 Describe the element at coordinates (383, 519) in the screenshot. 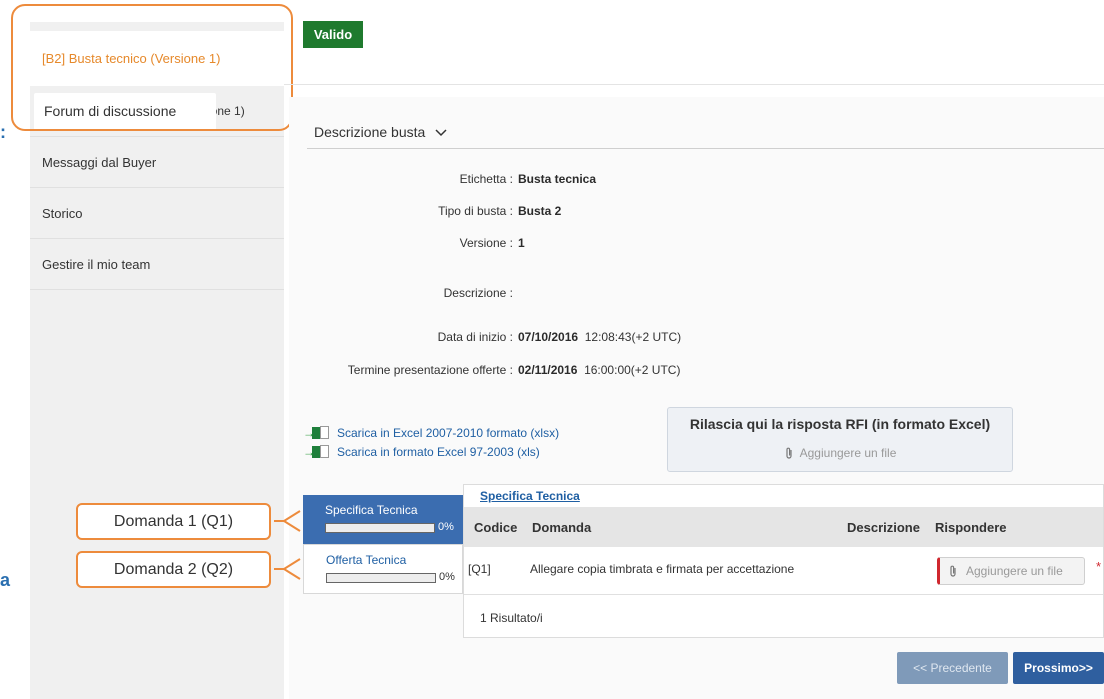

I see `tab-specifica-tecnica: Specifica Tecnica 0%` at that location.